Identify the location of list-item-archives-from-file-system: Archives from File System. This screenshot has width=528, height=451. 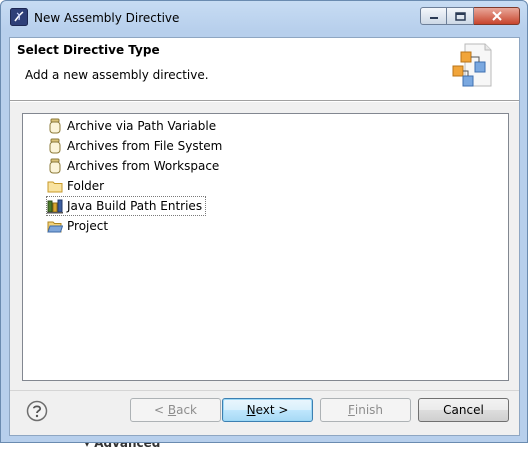
(134, 146).